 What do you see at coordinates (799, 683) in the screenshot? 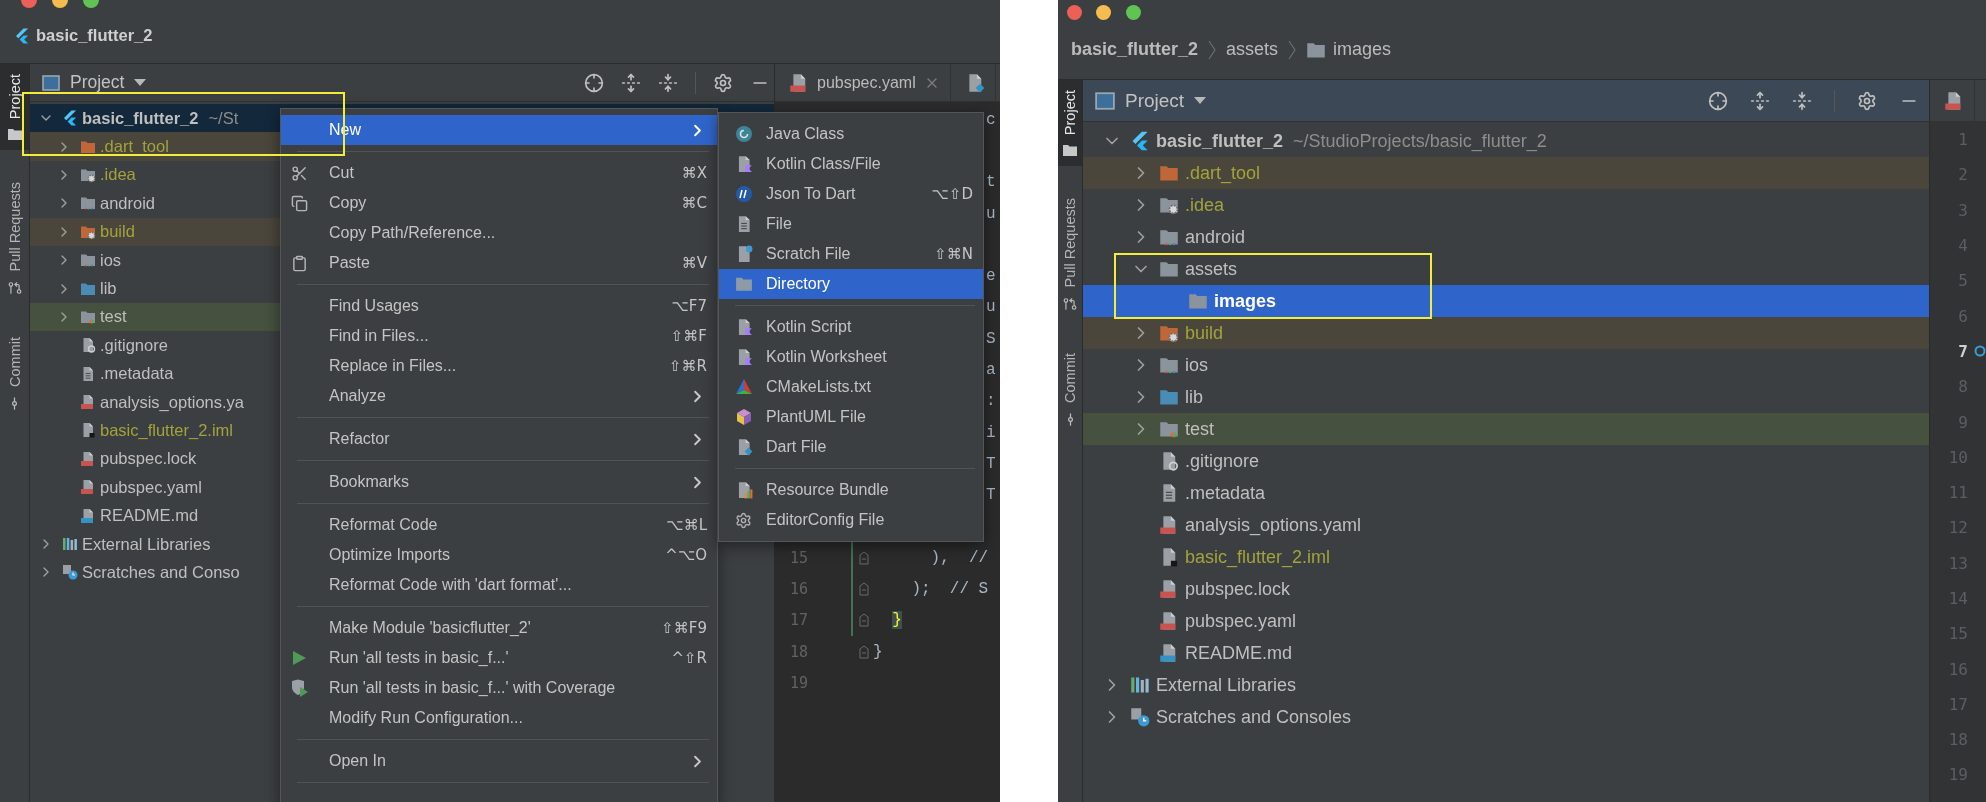
I see `line-number: 19` at bounding box center [799, 683].